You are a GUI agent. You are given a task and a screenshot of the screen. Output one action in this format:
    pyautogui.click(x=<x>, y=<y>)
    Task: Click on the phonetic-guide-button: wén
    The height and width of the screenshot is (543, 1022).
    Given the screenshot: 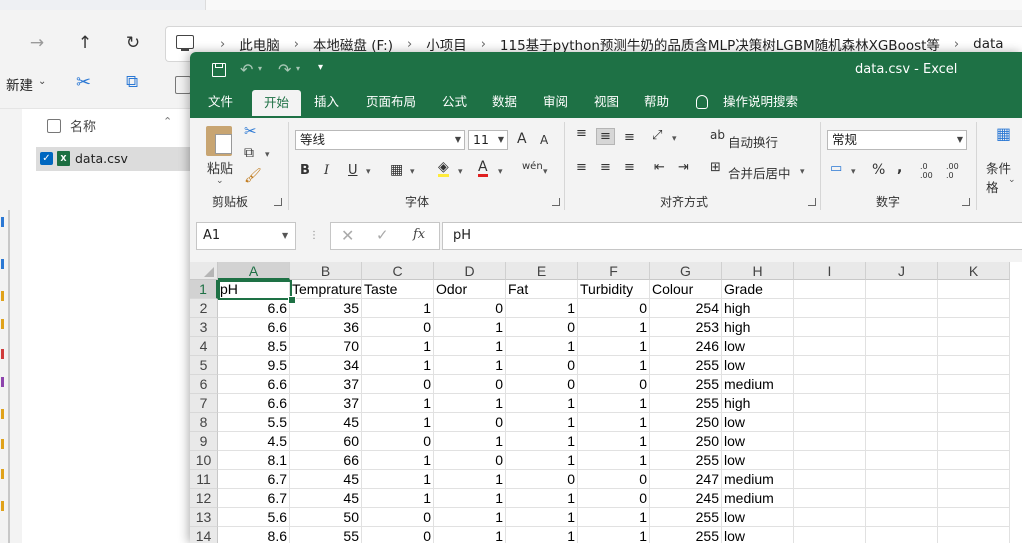 What is the action you would take?
    pyautogui.click(x=532, y=166)
    